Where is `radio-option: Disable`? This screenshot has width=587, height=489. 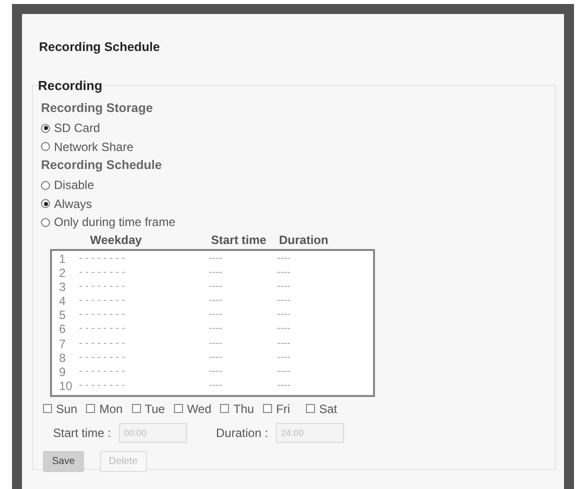
radio-option: Disable is located at coordinates (294, 185).